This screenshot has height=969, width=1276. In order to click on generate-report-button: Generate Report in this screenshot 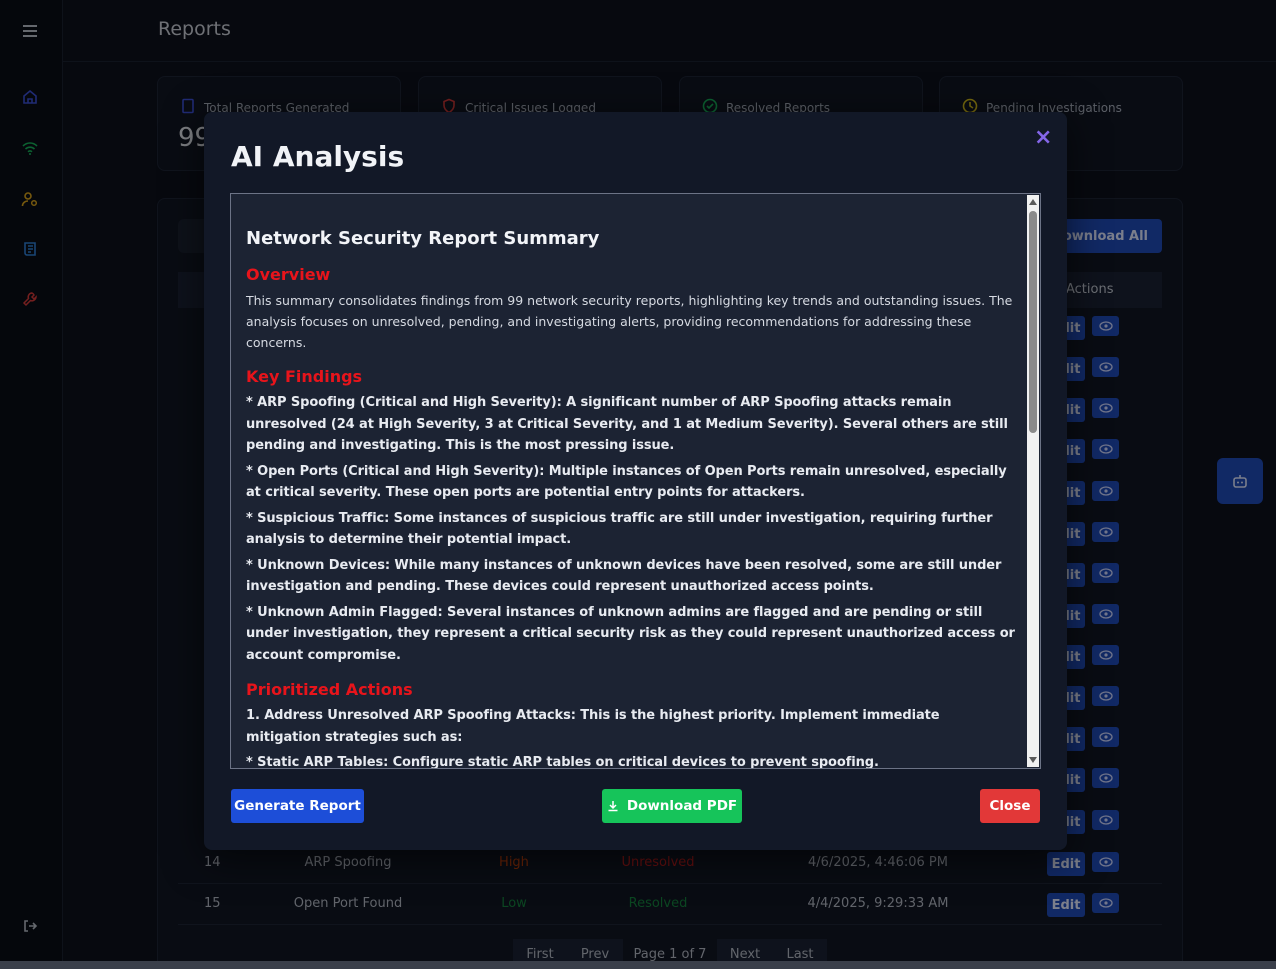, I will do `click(297, 806)`.